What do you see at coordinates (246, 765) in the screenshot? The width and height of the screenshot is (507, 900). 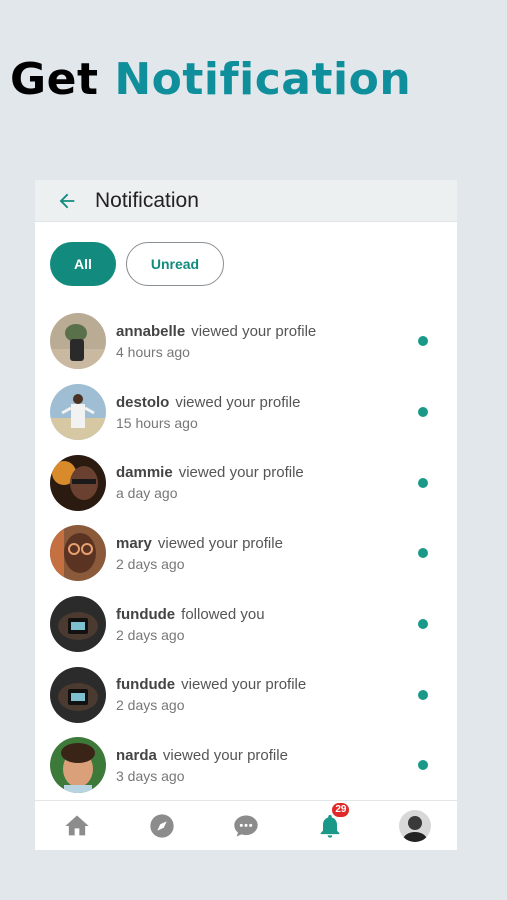 I see `notification-item: narda viewed your profile 3 days ago` at bounding box center [246, 765].